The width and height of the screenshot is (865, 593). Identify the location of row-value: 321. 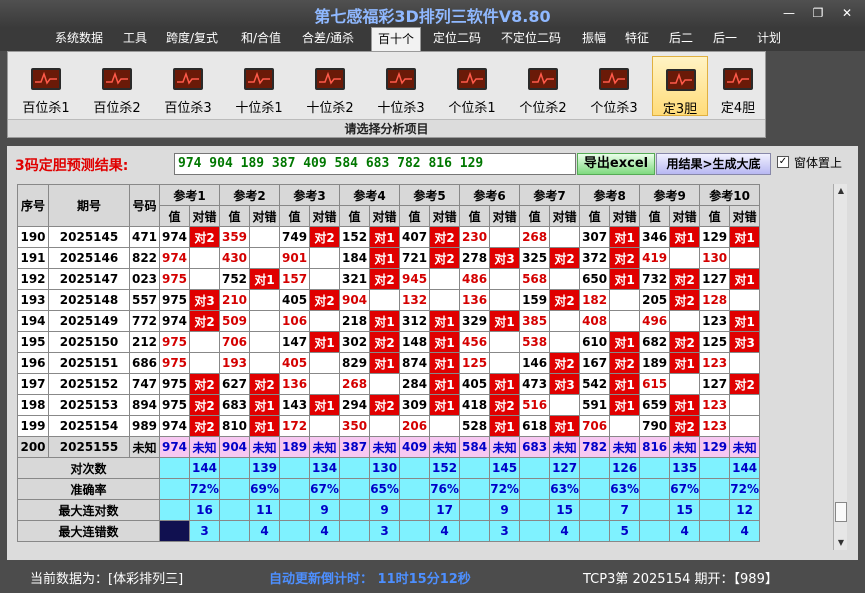
(355, 279).